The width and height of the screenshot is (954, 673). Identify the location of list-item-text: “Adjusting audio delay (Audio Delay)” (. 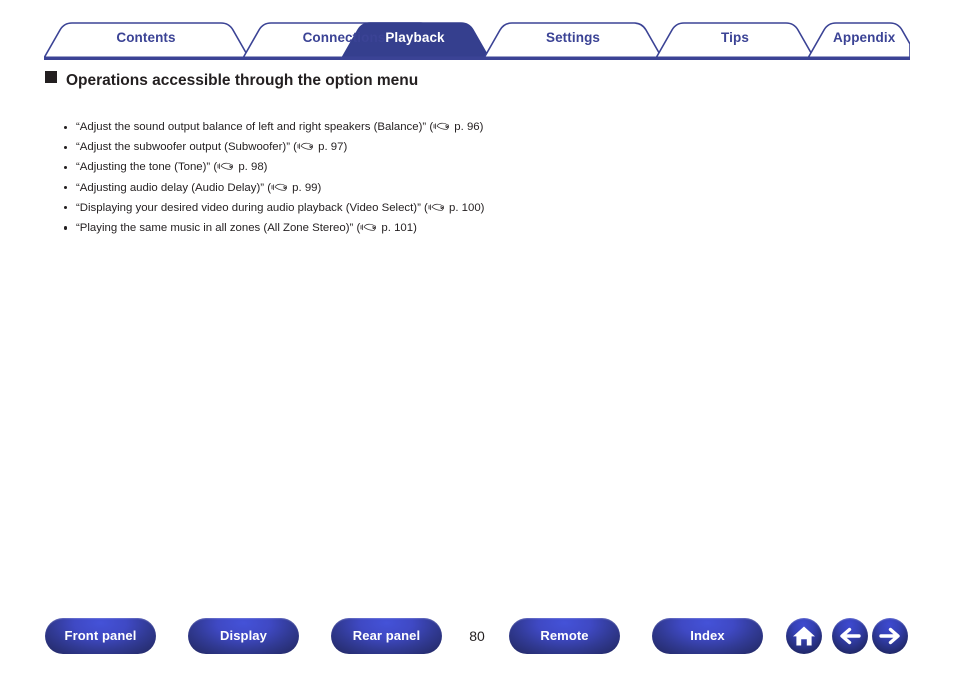
(174, 187).